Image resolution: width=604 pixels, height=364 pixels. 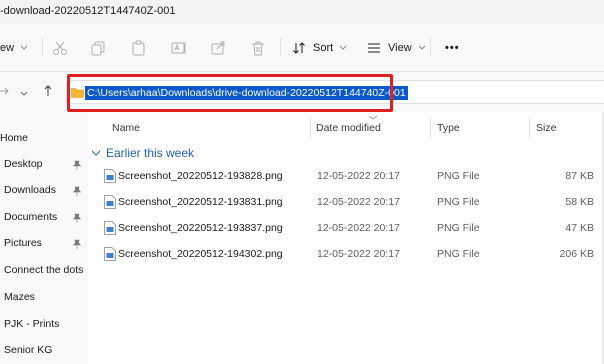 I want to click on view-menu-label: ew, so click(x=7, y=48).